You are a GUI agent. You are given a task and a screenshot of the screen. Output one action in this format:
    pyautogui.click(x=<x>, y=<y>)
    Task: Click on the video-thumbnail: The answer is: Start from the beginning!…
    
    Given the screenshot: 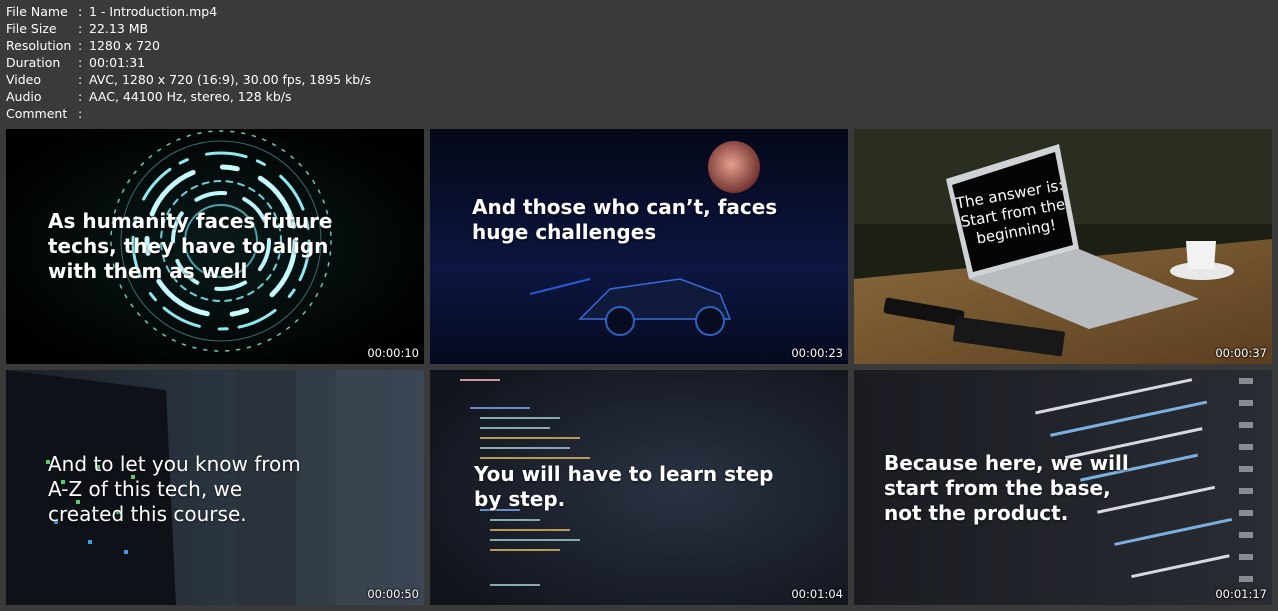 What is the action you would take?
    pyautogui.click(x=1063, y=246)
    